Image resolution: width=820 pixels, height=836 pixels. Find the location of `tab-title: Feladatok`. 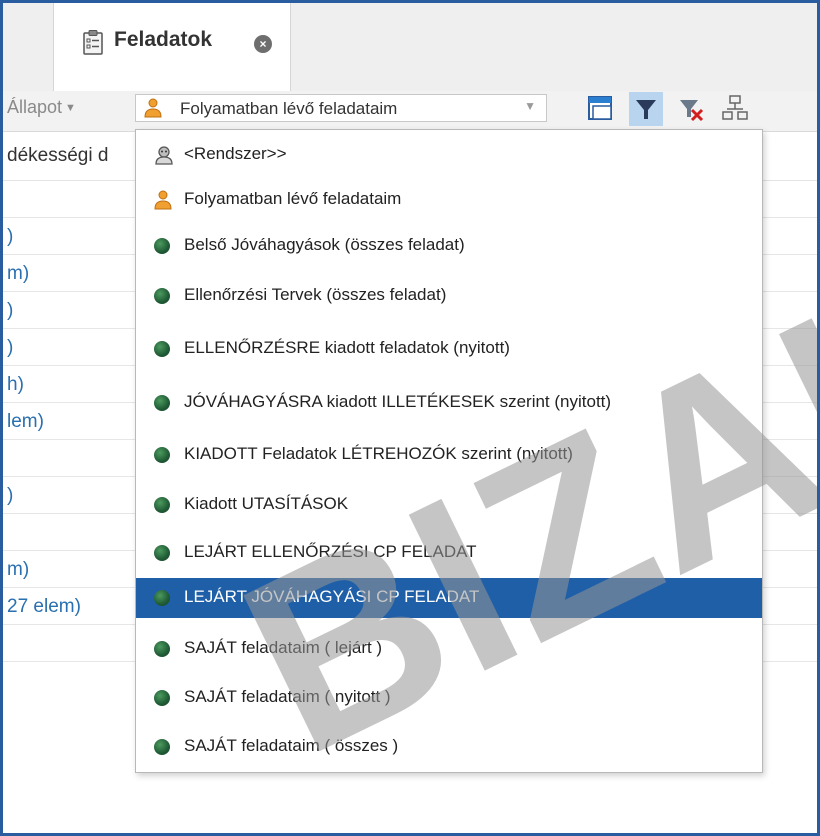

tab-title: Feladatok is located at coordinates (163, 39).